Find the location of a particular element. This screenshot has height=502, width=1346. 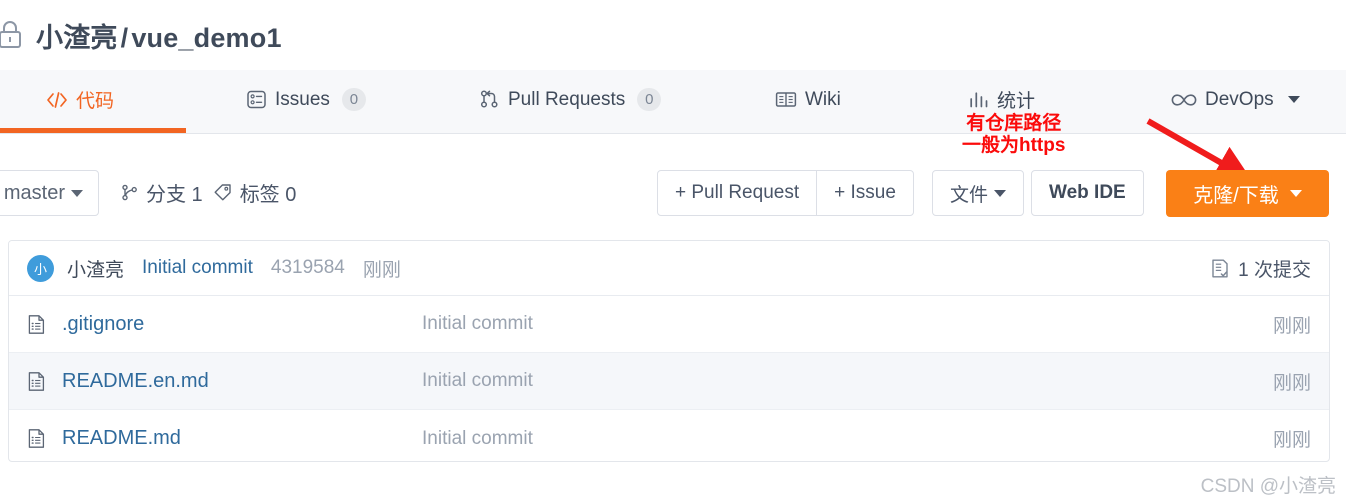

clone-download-button: 克隆/下载 is located at coordinates (1247, 193).